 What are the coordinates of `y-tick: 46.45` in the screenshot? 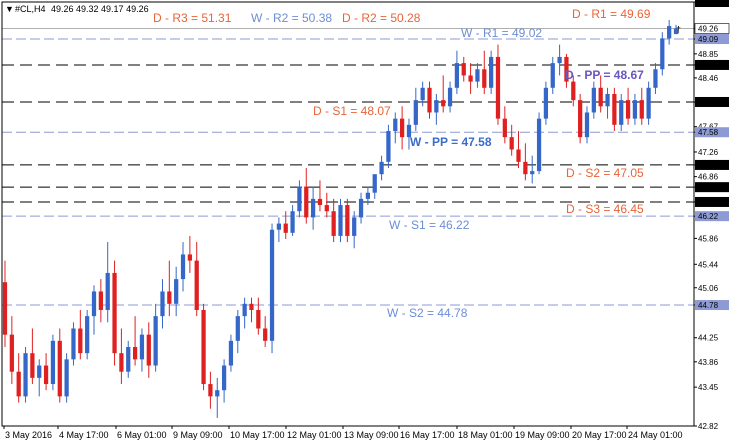 It's located at (711, 201).